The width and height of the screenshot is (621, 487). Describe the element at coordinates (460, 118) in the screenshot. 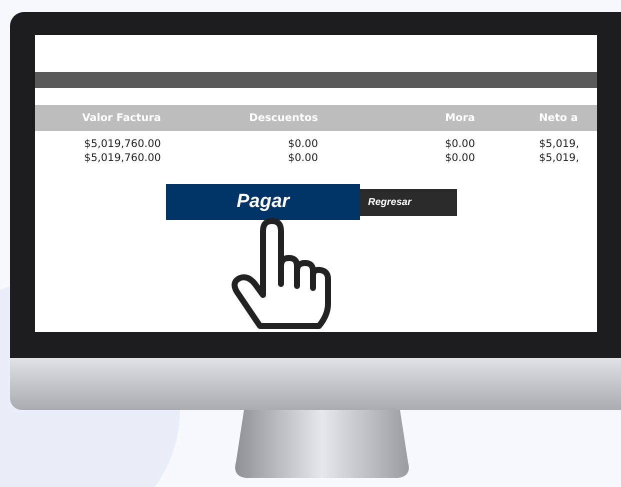

I see `column-header: Mora` at that location.